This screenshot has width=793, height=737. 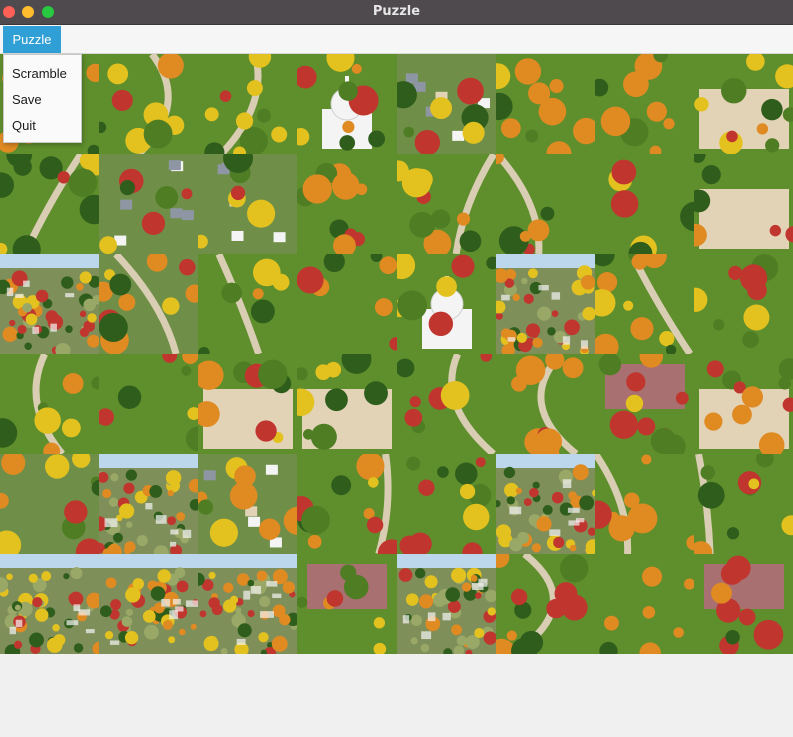 I want to click on menu-item-scramble: Scramble, so click(x=39, y=73).